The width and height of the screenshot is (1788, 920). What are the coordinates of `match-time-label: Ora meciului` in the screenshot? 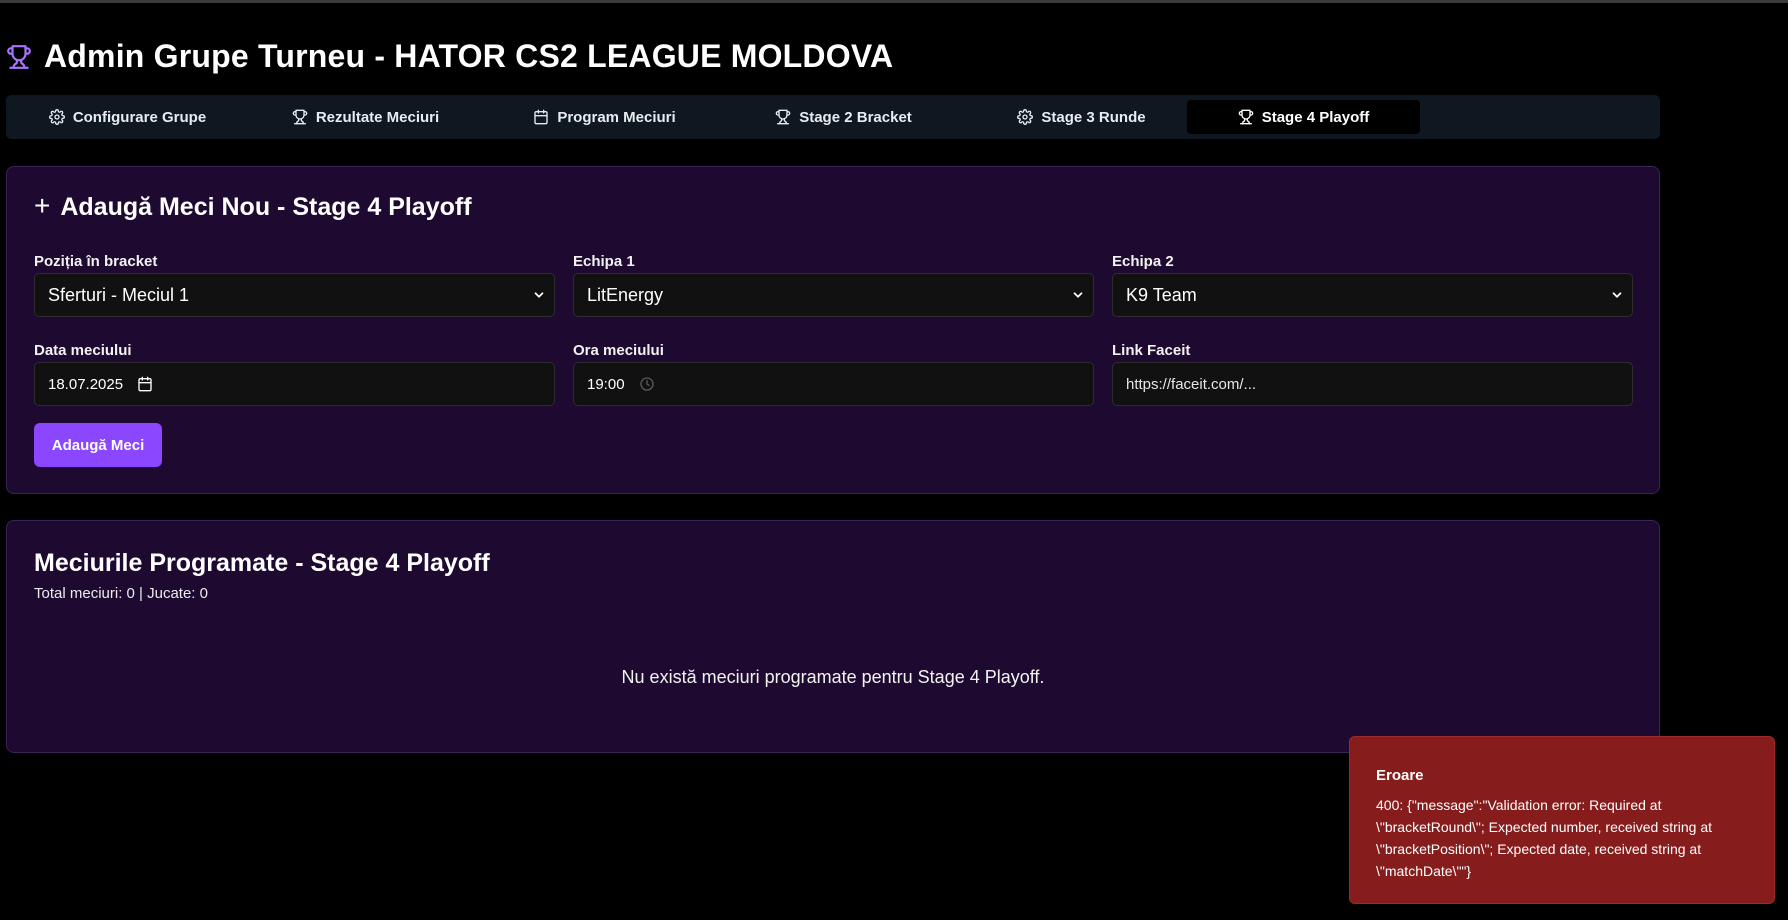 It's located at (618, 350).